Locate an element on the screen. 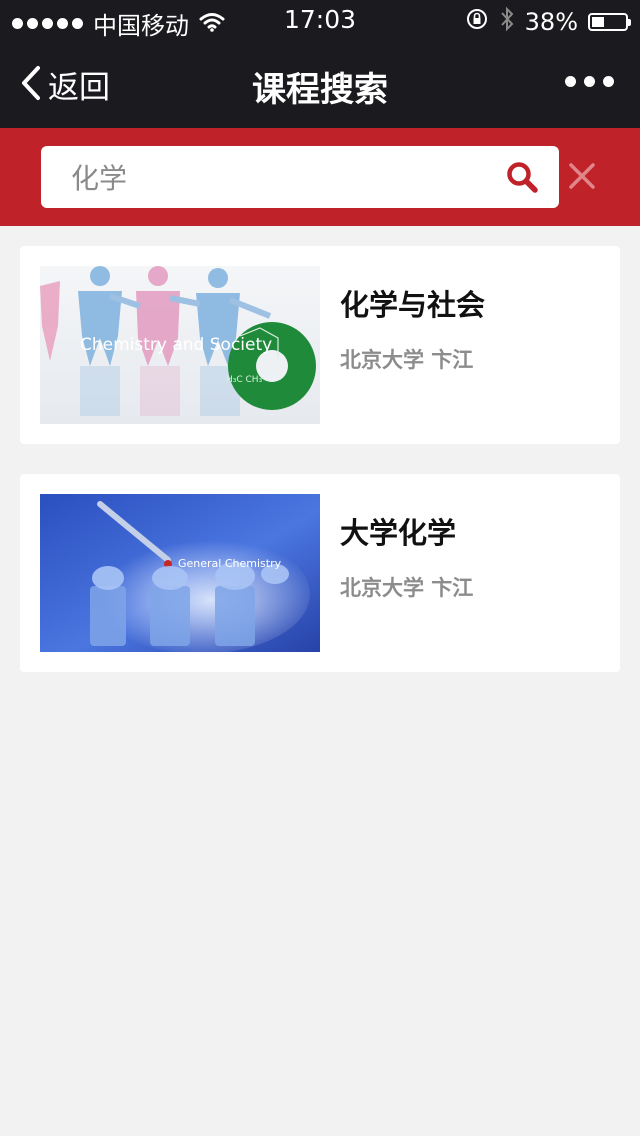 This screenshot has height=1136, width=640. more-options-button is located at coordinates (589, 81).